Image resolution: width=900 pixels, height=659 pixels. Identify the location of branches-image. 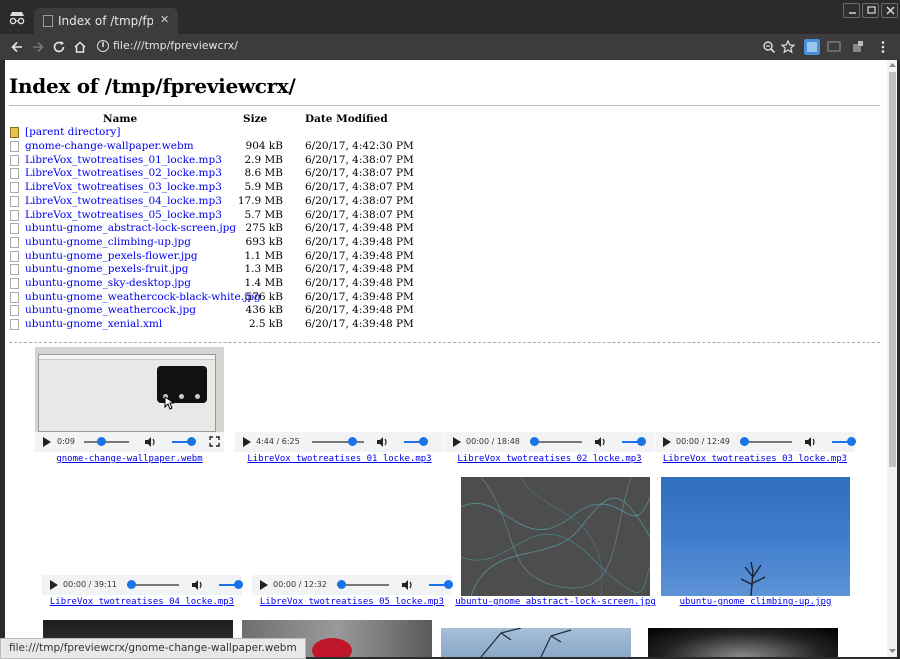
(526, 642).